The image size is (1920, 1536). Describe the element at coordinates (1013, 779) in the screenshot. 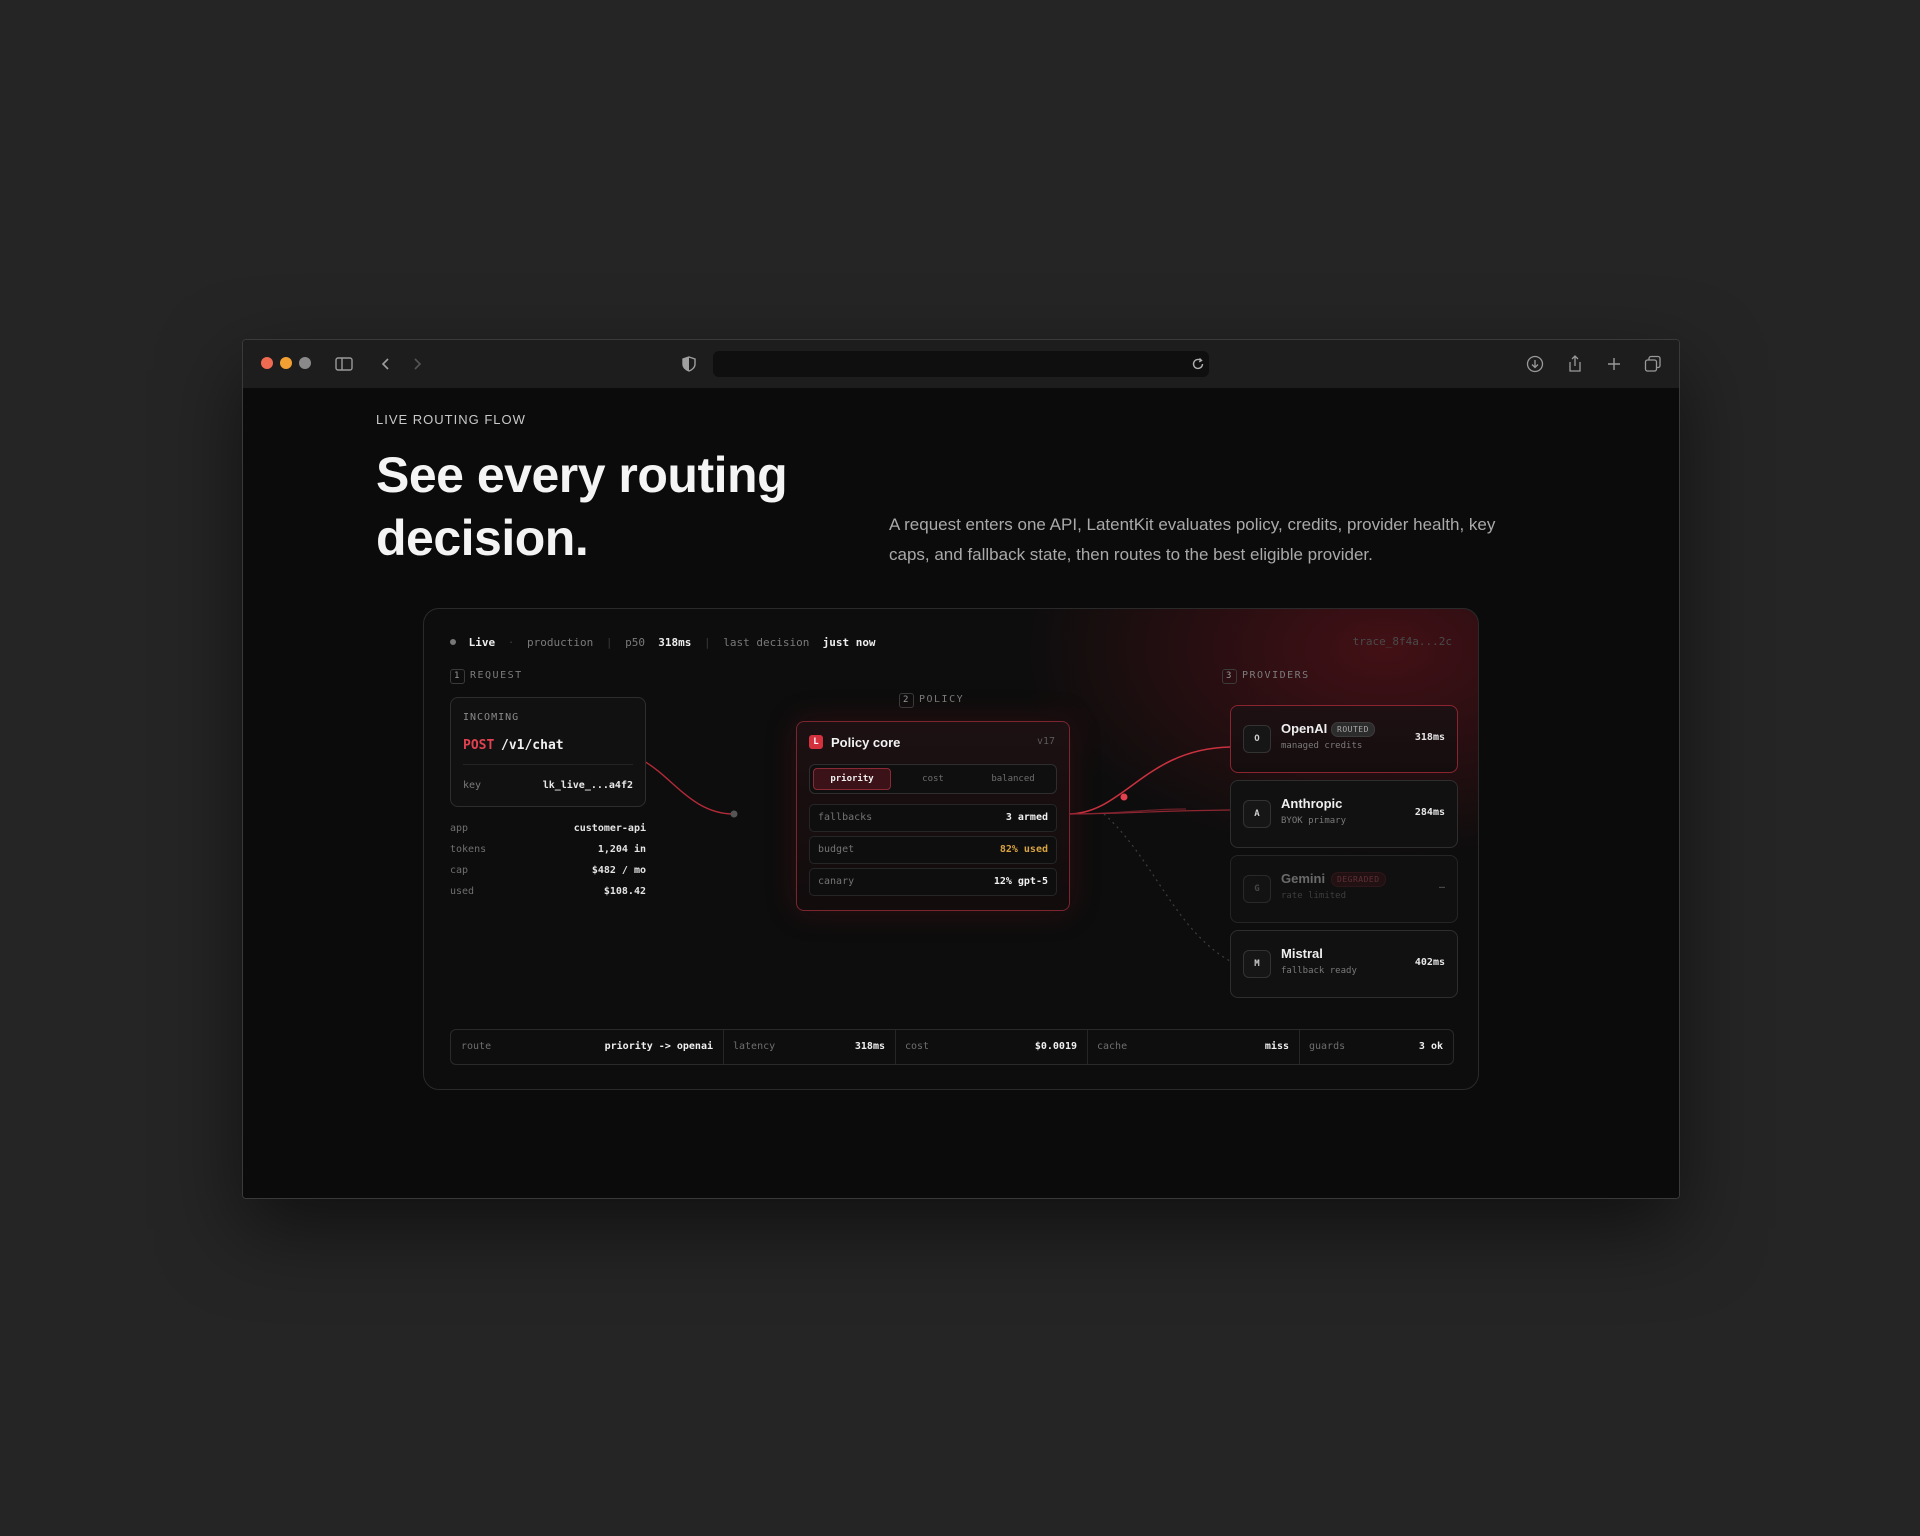

I see `tab-balanced: balanced` at that location.